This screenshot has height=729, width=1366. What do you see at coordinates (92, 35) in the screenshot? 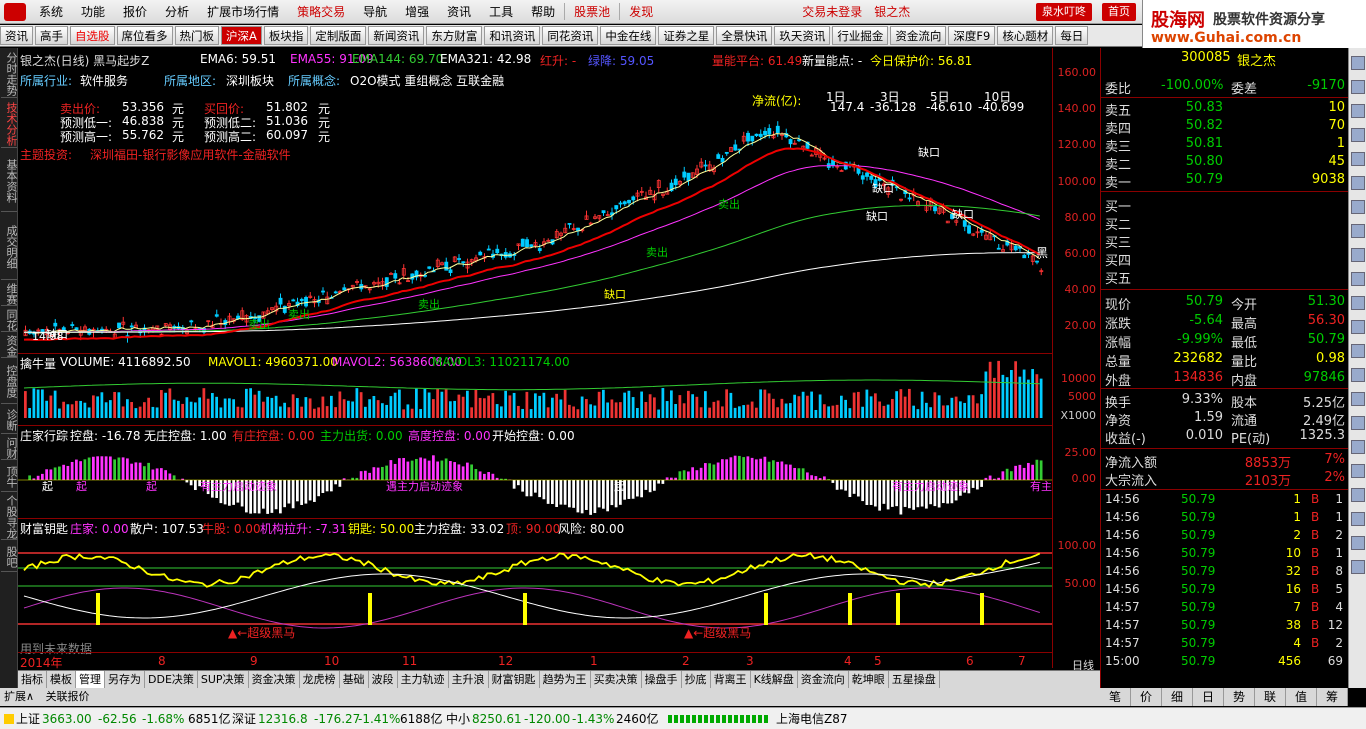
I see `toolbar-button: 自选股` at bounding box center [92, 35].